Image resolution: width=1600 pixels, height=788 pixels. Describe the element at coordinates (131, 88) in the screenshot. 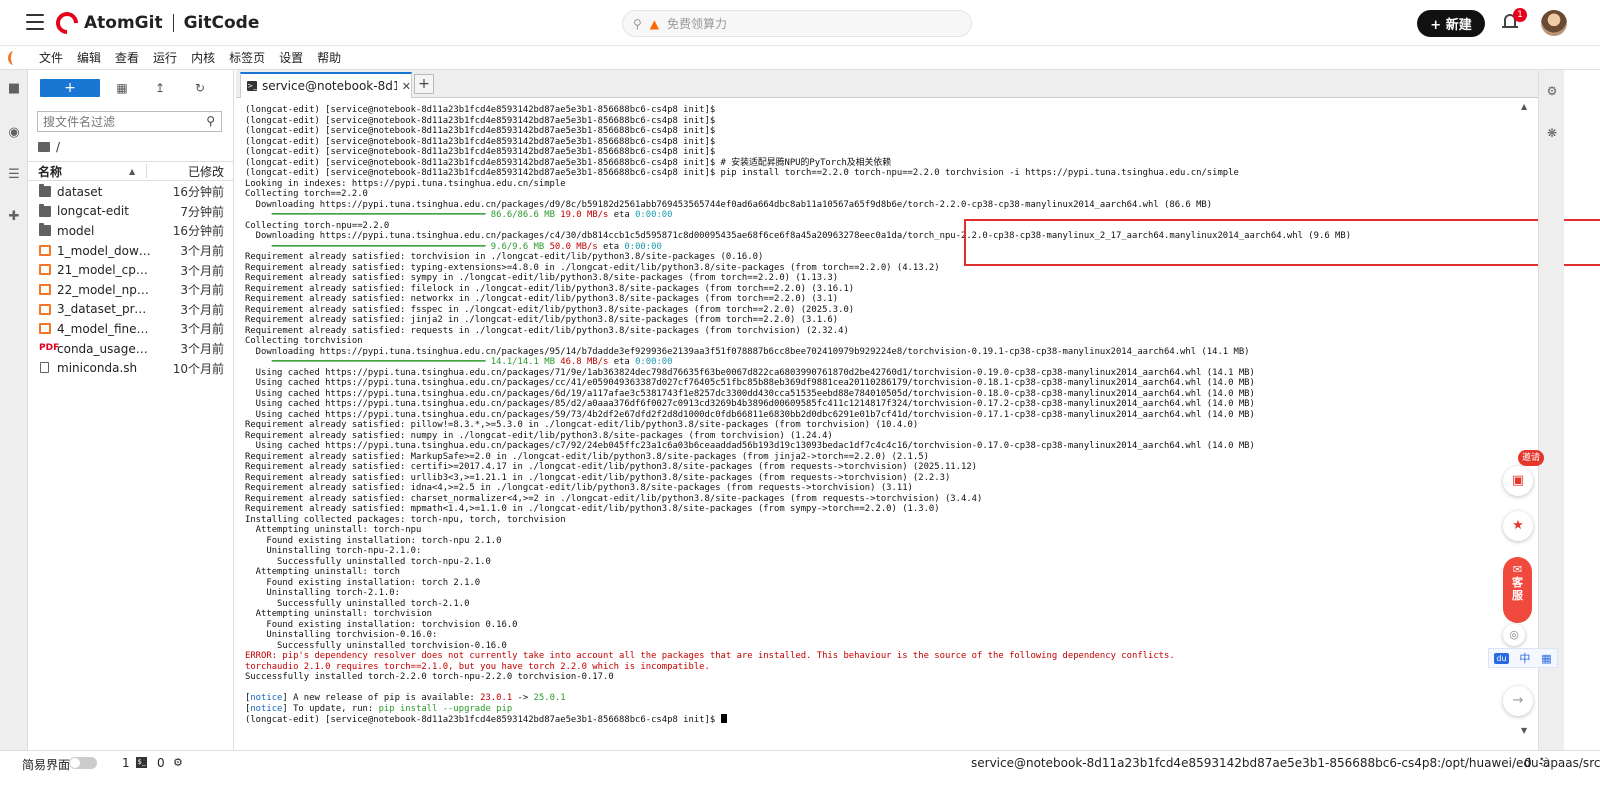

I see `file-browser-toolbar: + ▦ ↥ ↻` at that location.